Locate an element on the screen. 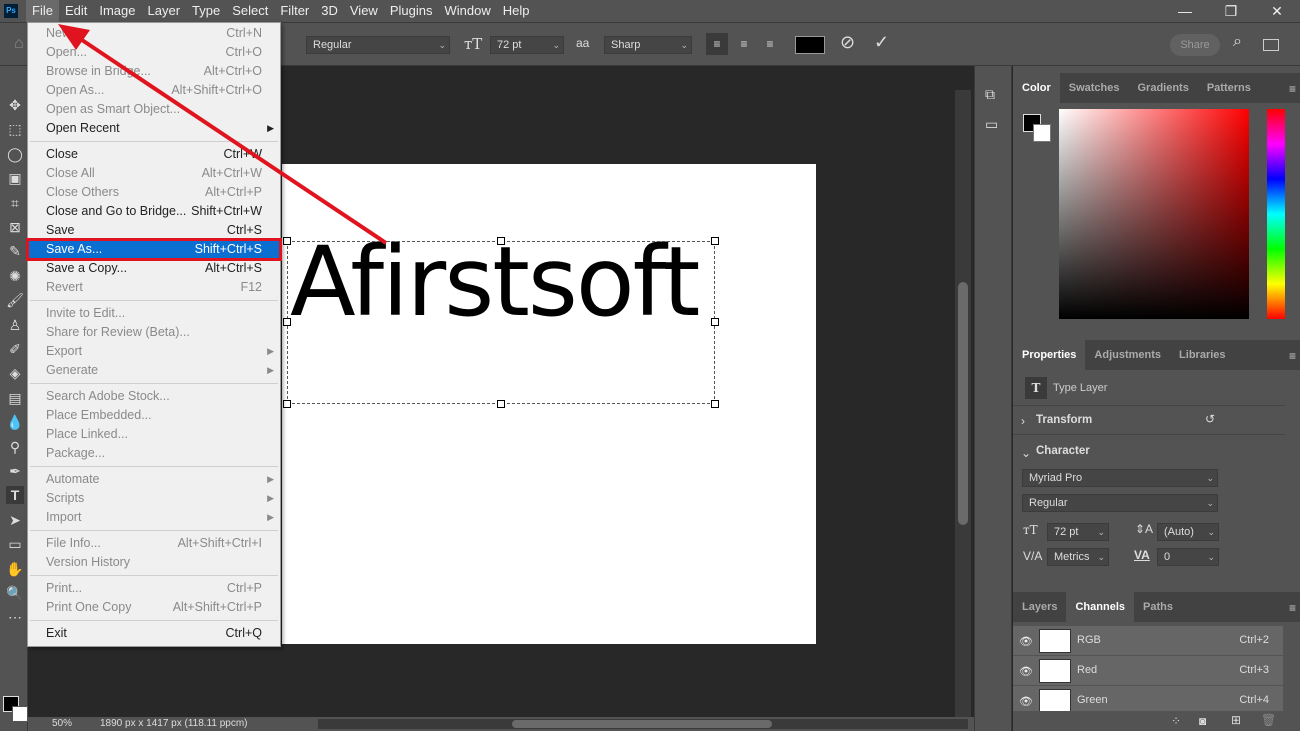  dodge-tool-icon: ⚲ is located at coordinates (15, 447).